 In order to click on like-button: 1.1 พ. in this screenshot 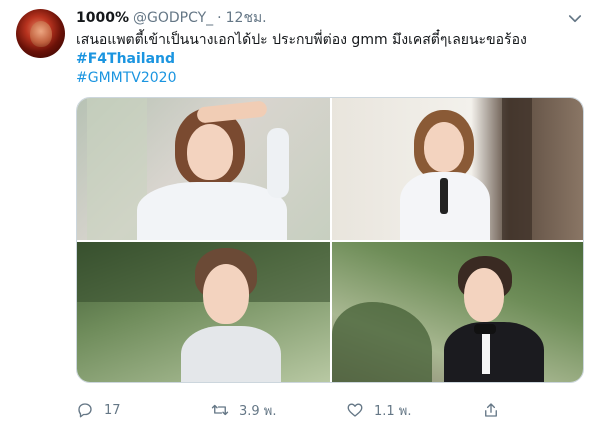, I will do `click(379, 410)`.